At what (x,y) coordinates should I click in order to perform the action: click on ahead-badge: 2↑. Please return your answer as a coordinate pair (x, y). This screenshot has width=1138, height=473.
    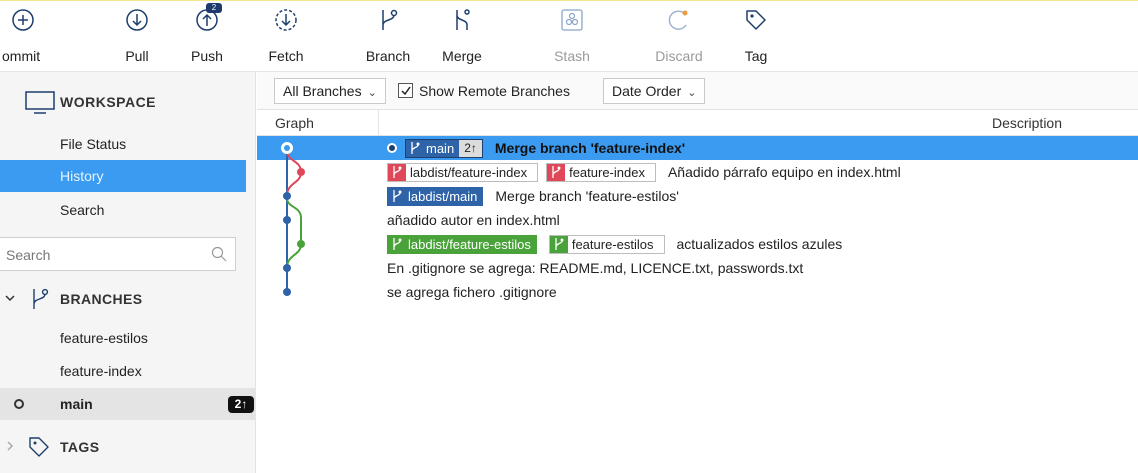
    Looking at the image, I should click on (241, 404).